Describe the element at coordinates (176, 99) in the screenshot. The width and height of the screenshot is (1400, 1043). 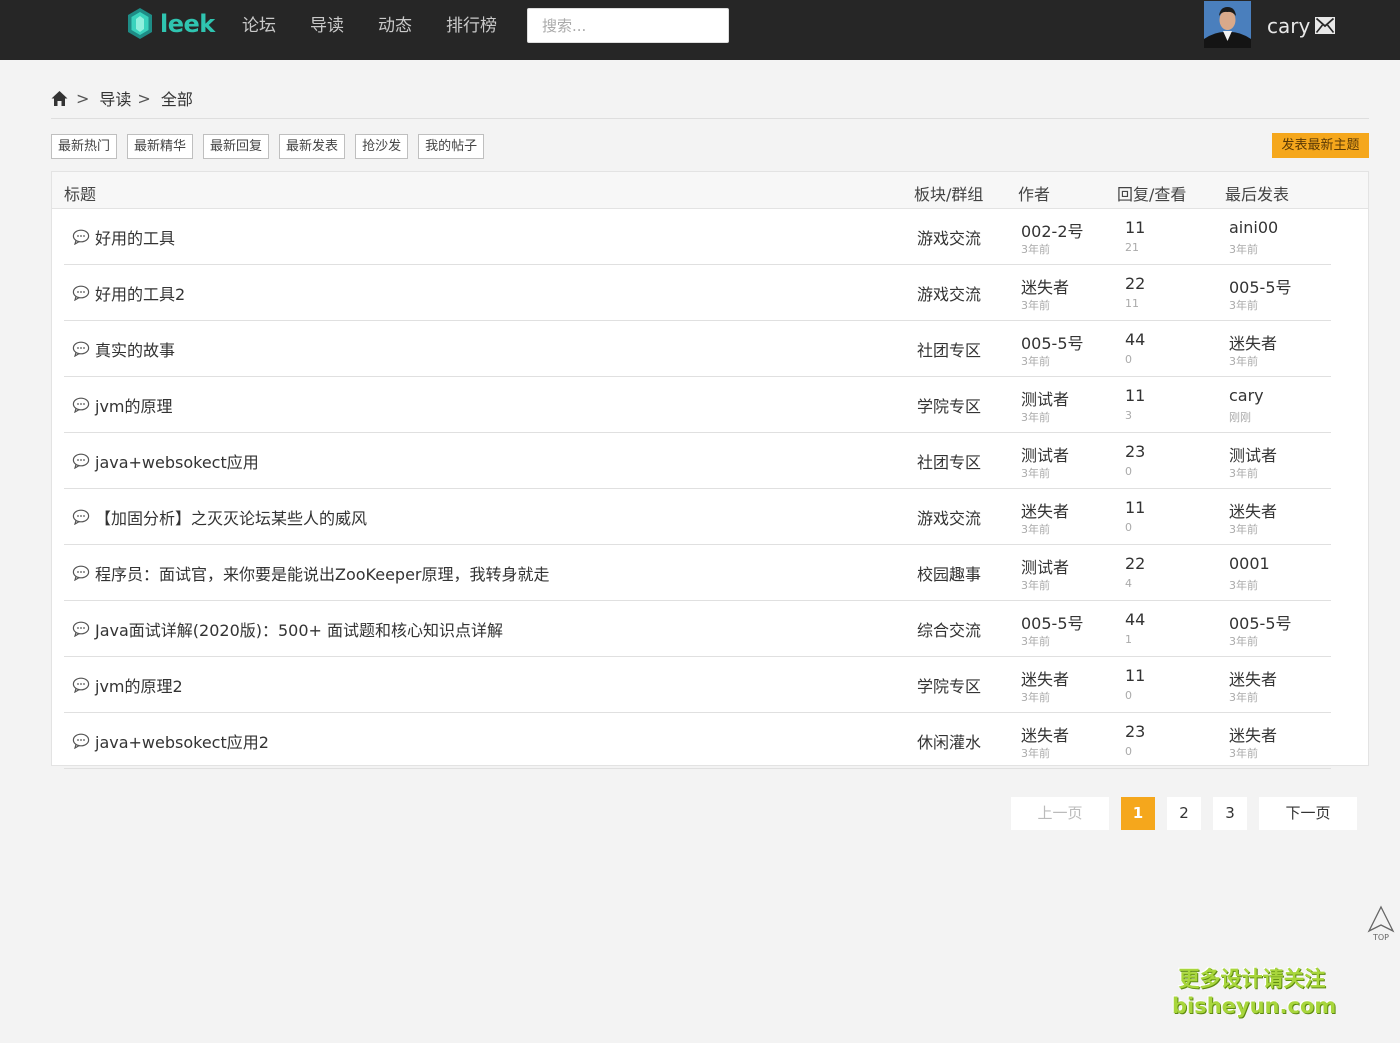
I see `breadcrumb-item-all: 全部` at that location.